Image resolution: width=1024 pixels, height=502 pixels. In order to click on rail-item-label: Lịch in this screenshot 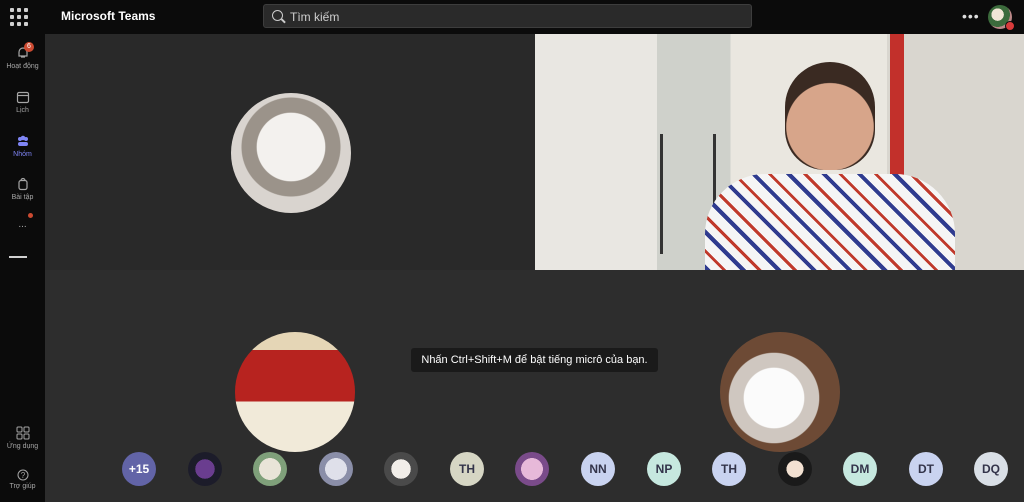, I will do `click(22, 110)`.